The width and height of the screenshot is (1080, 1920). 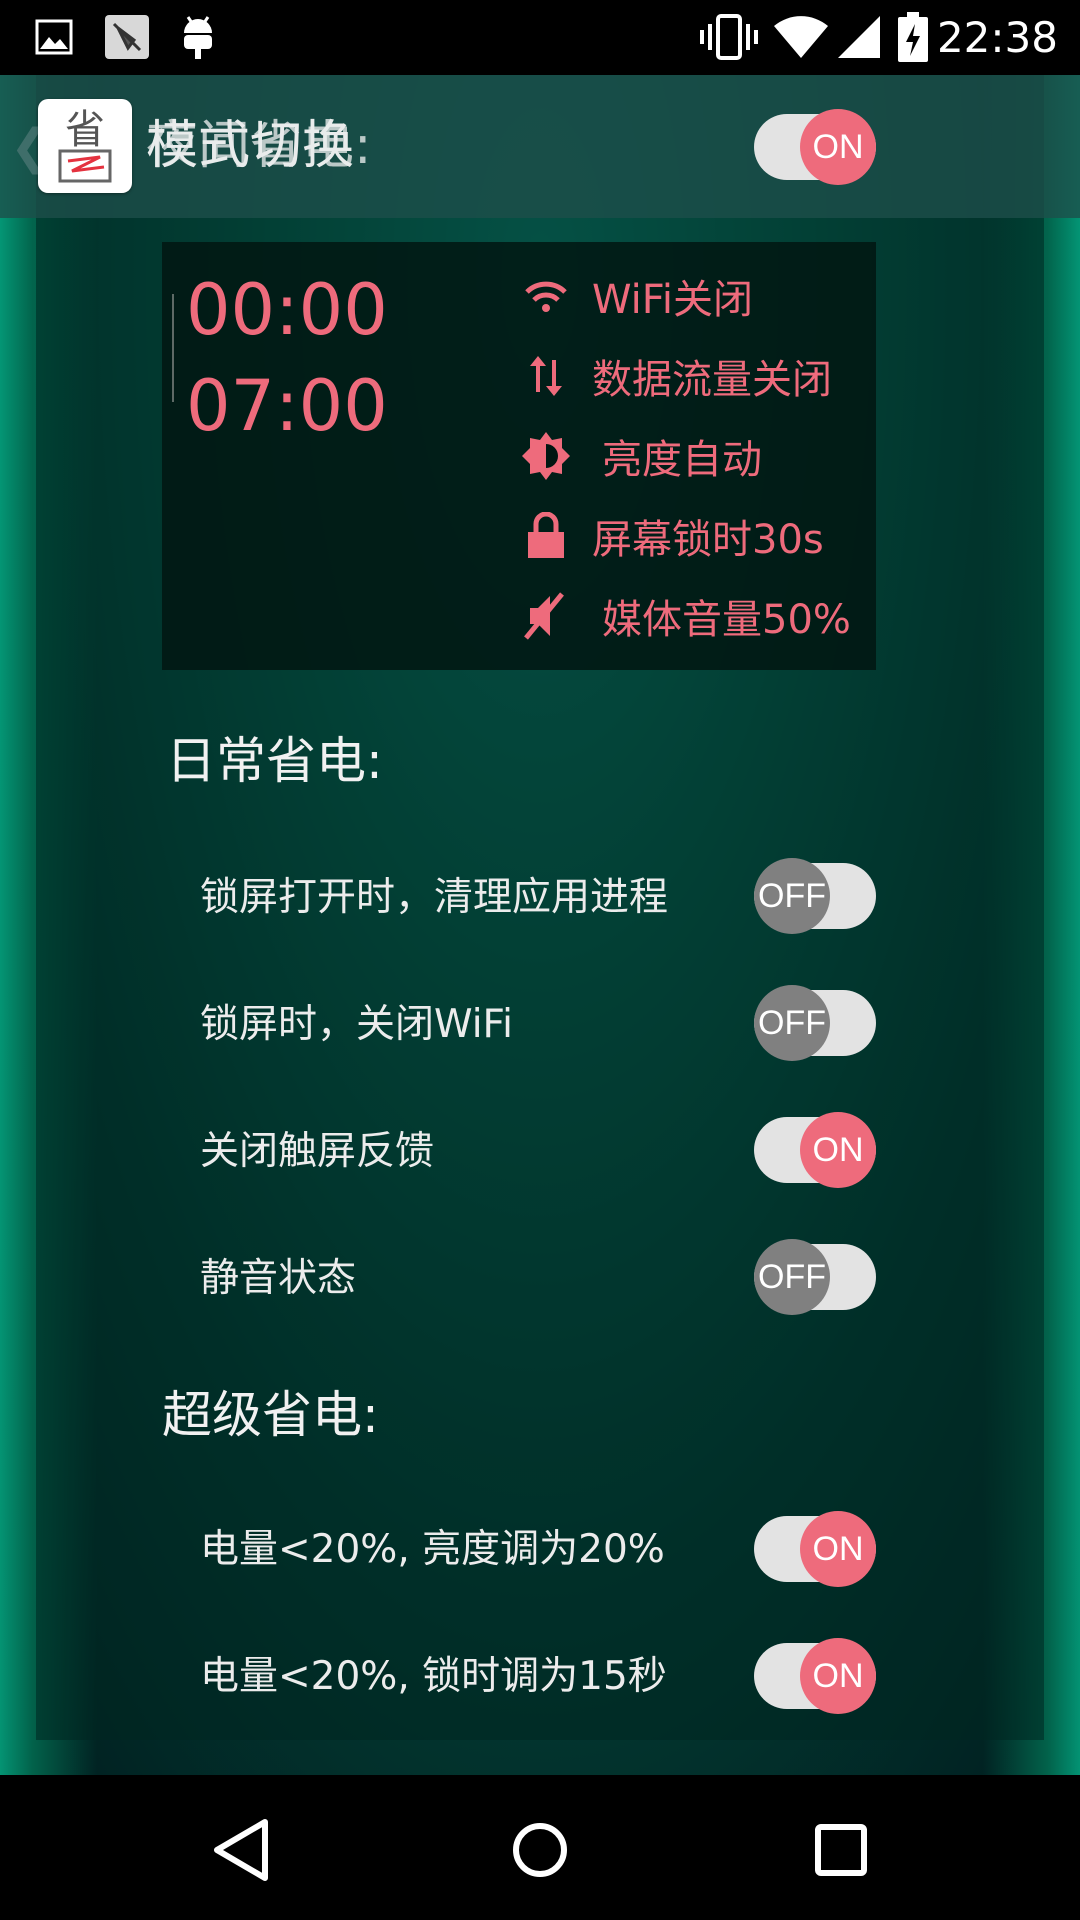 What do you see at coordinates (540, 146) in the screenshot?
I see `app-header: ❮ 省 模式切换 夜间省电: ON` at bounding box center [540, 146].